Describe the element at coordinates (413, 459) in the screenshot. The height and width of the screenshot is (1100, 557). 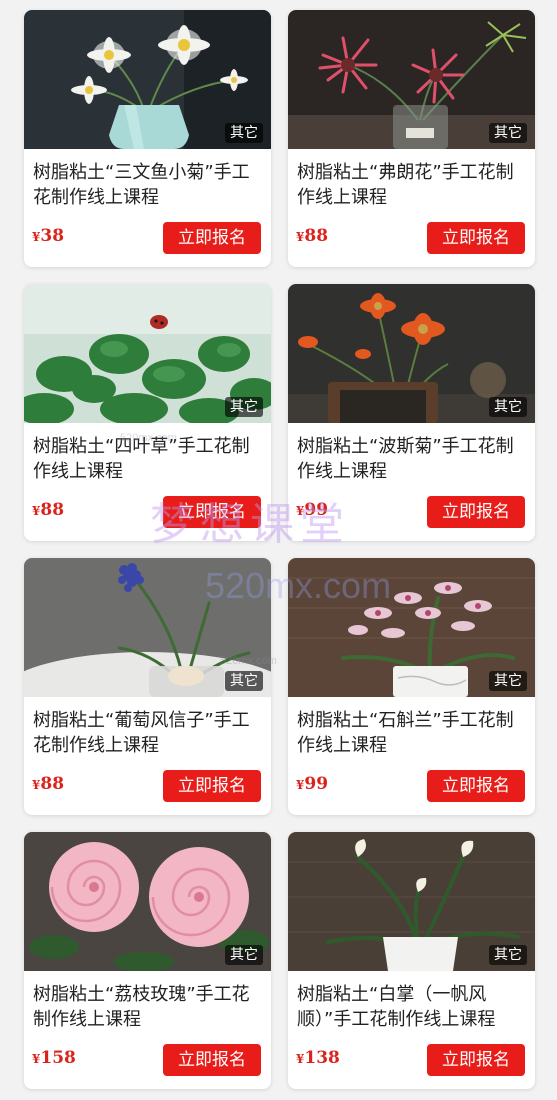
I see `course-title: 树脂粘土“波斯菊”手工花制作线上课程` at that location.